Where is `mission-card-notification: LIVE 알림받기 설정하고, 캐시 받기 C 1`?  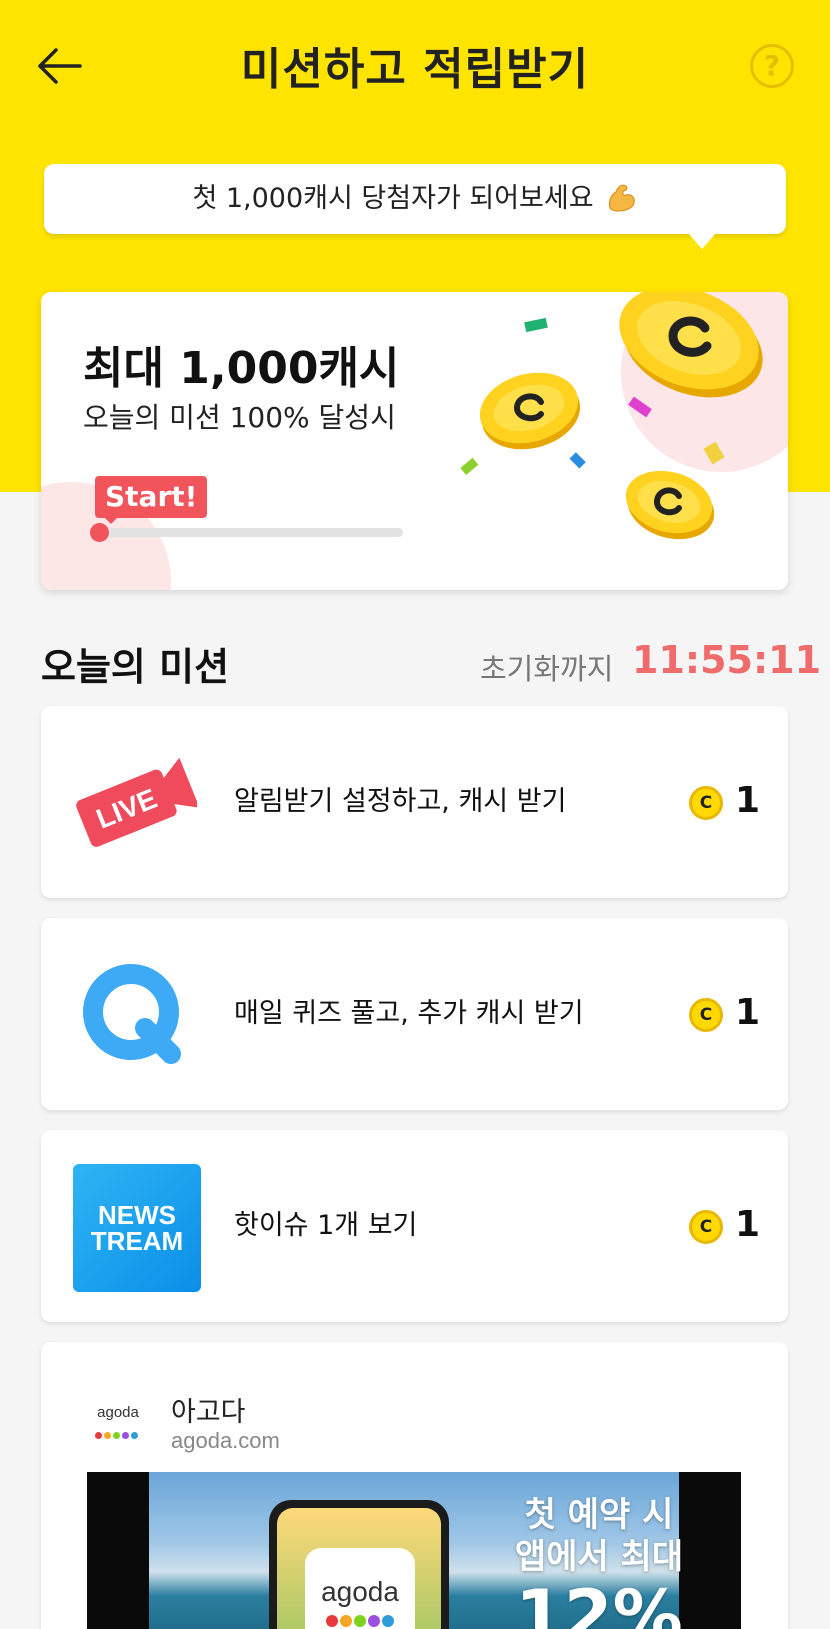
mission-card-notification: LIVE 알림받기 설정하고, 캐시 받기 C 1 is located at coordinates (414, 802).